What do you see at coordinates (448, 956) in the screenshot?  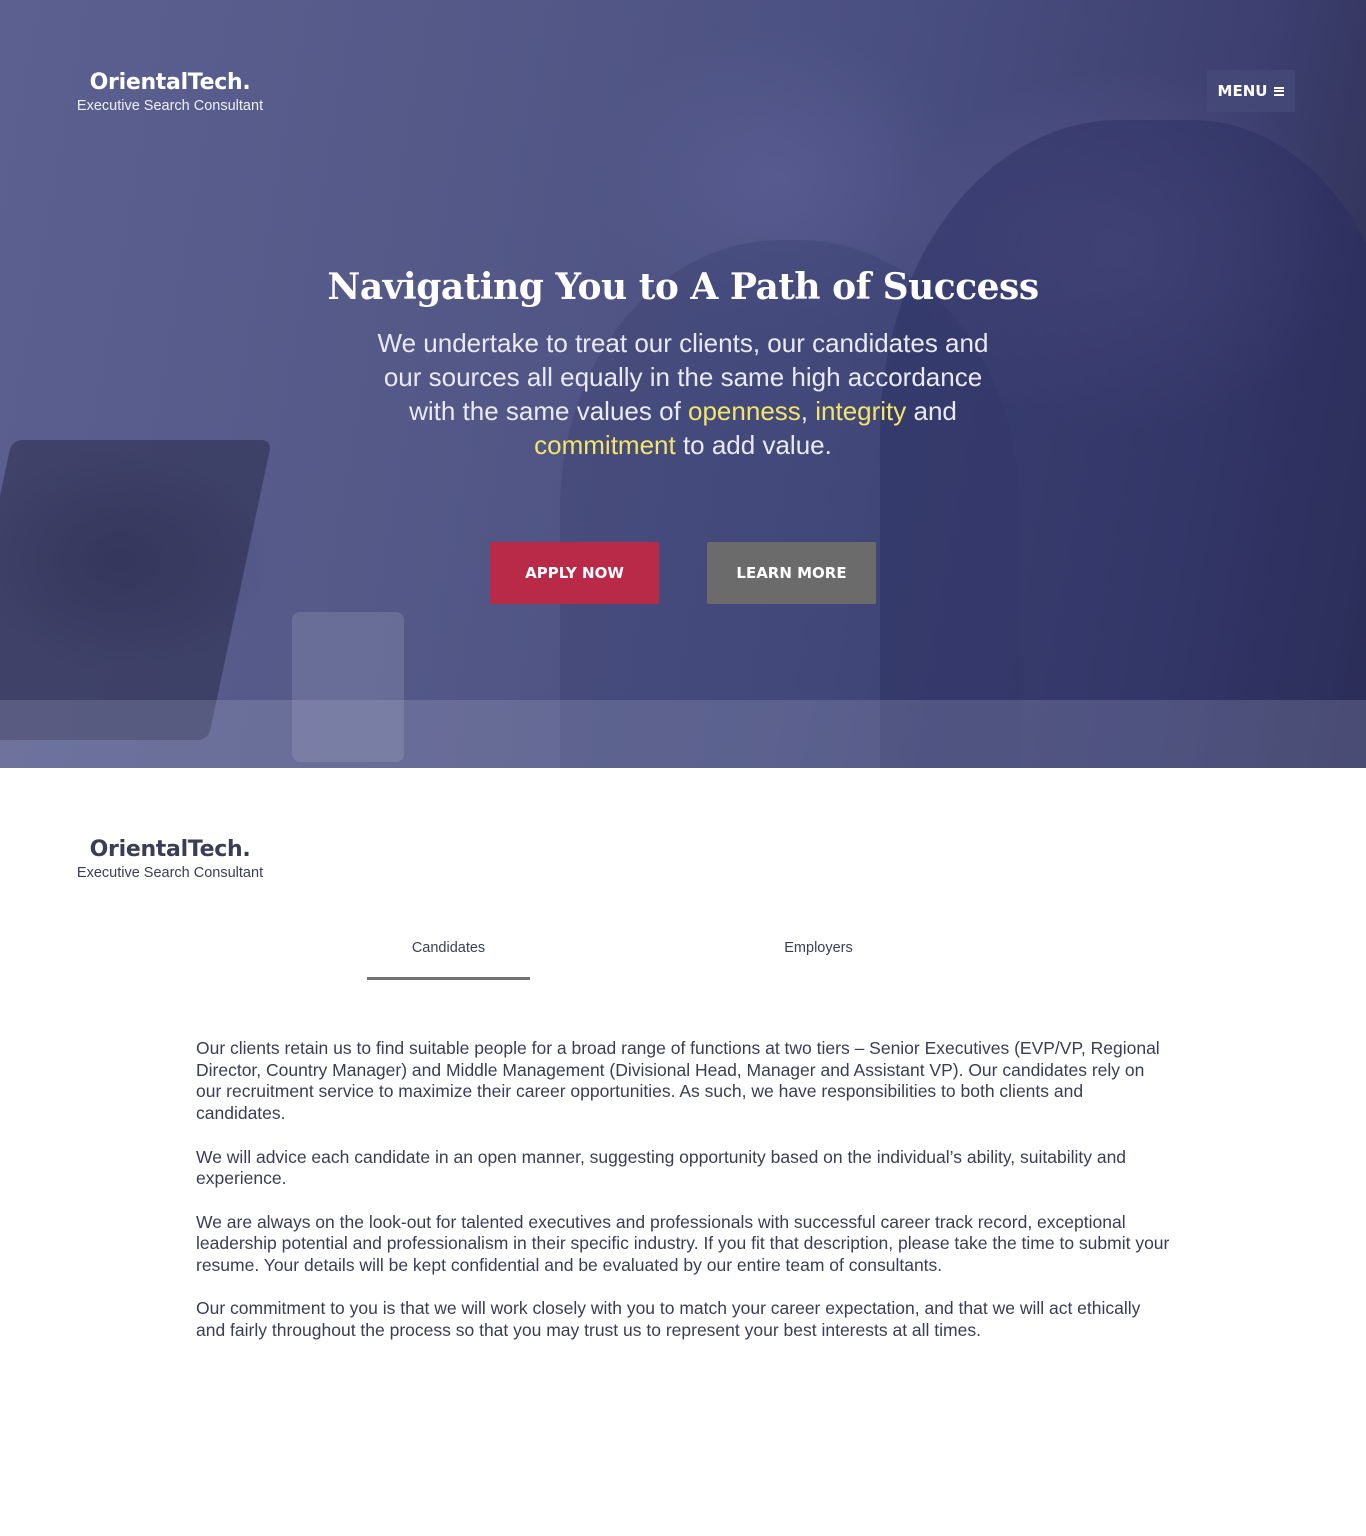 I see `tab-candidates: Candidates` at bounding box center [448, 956].